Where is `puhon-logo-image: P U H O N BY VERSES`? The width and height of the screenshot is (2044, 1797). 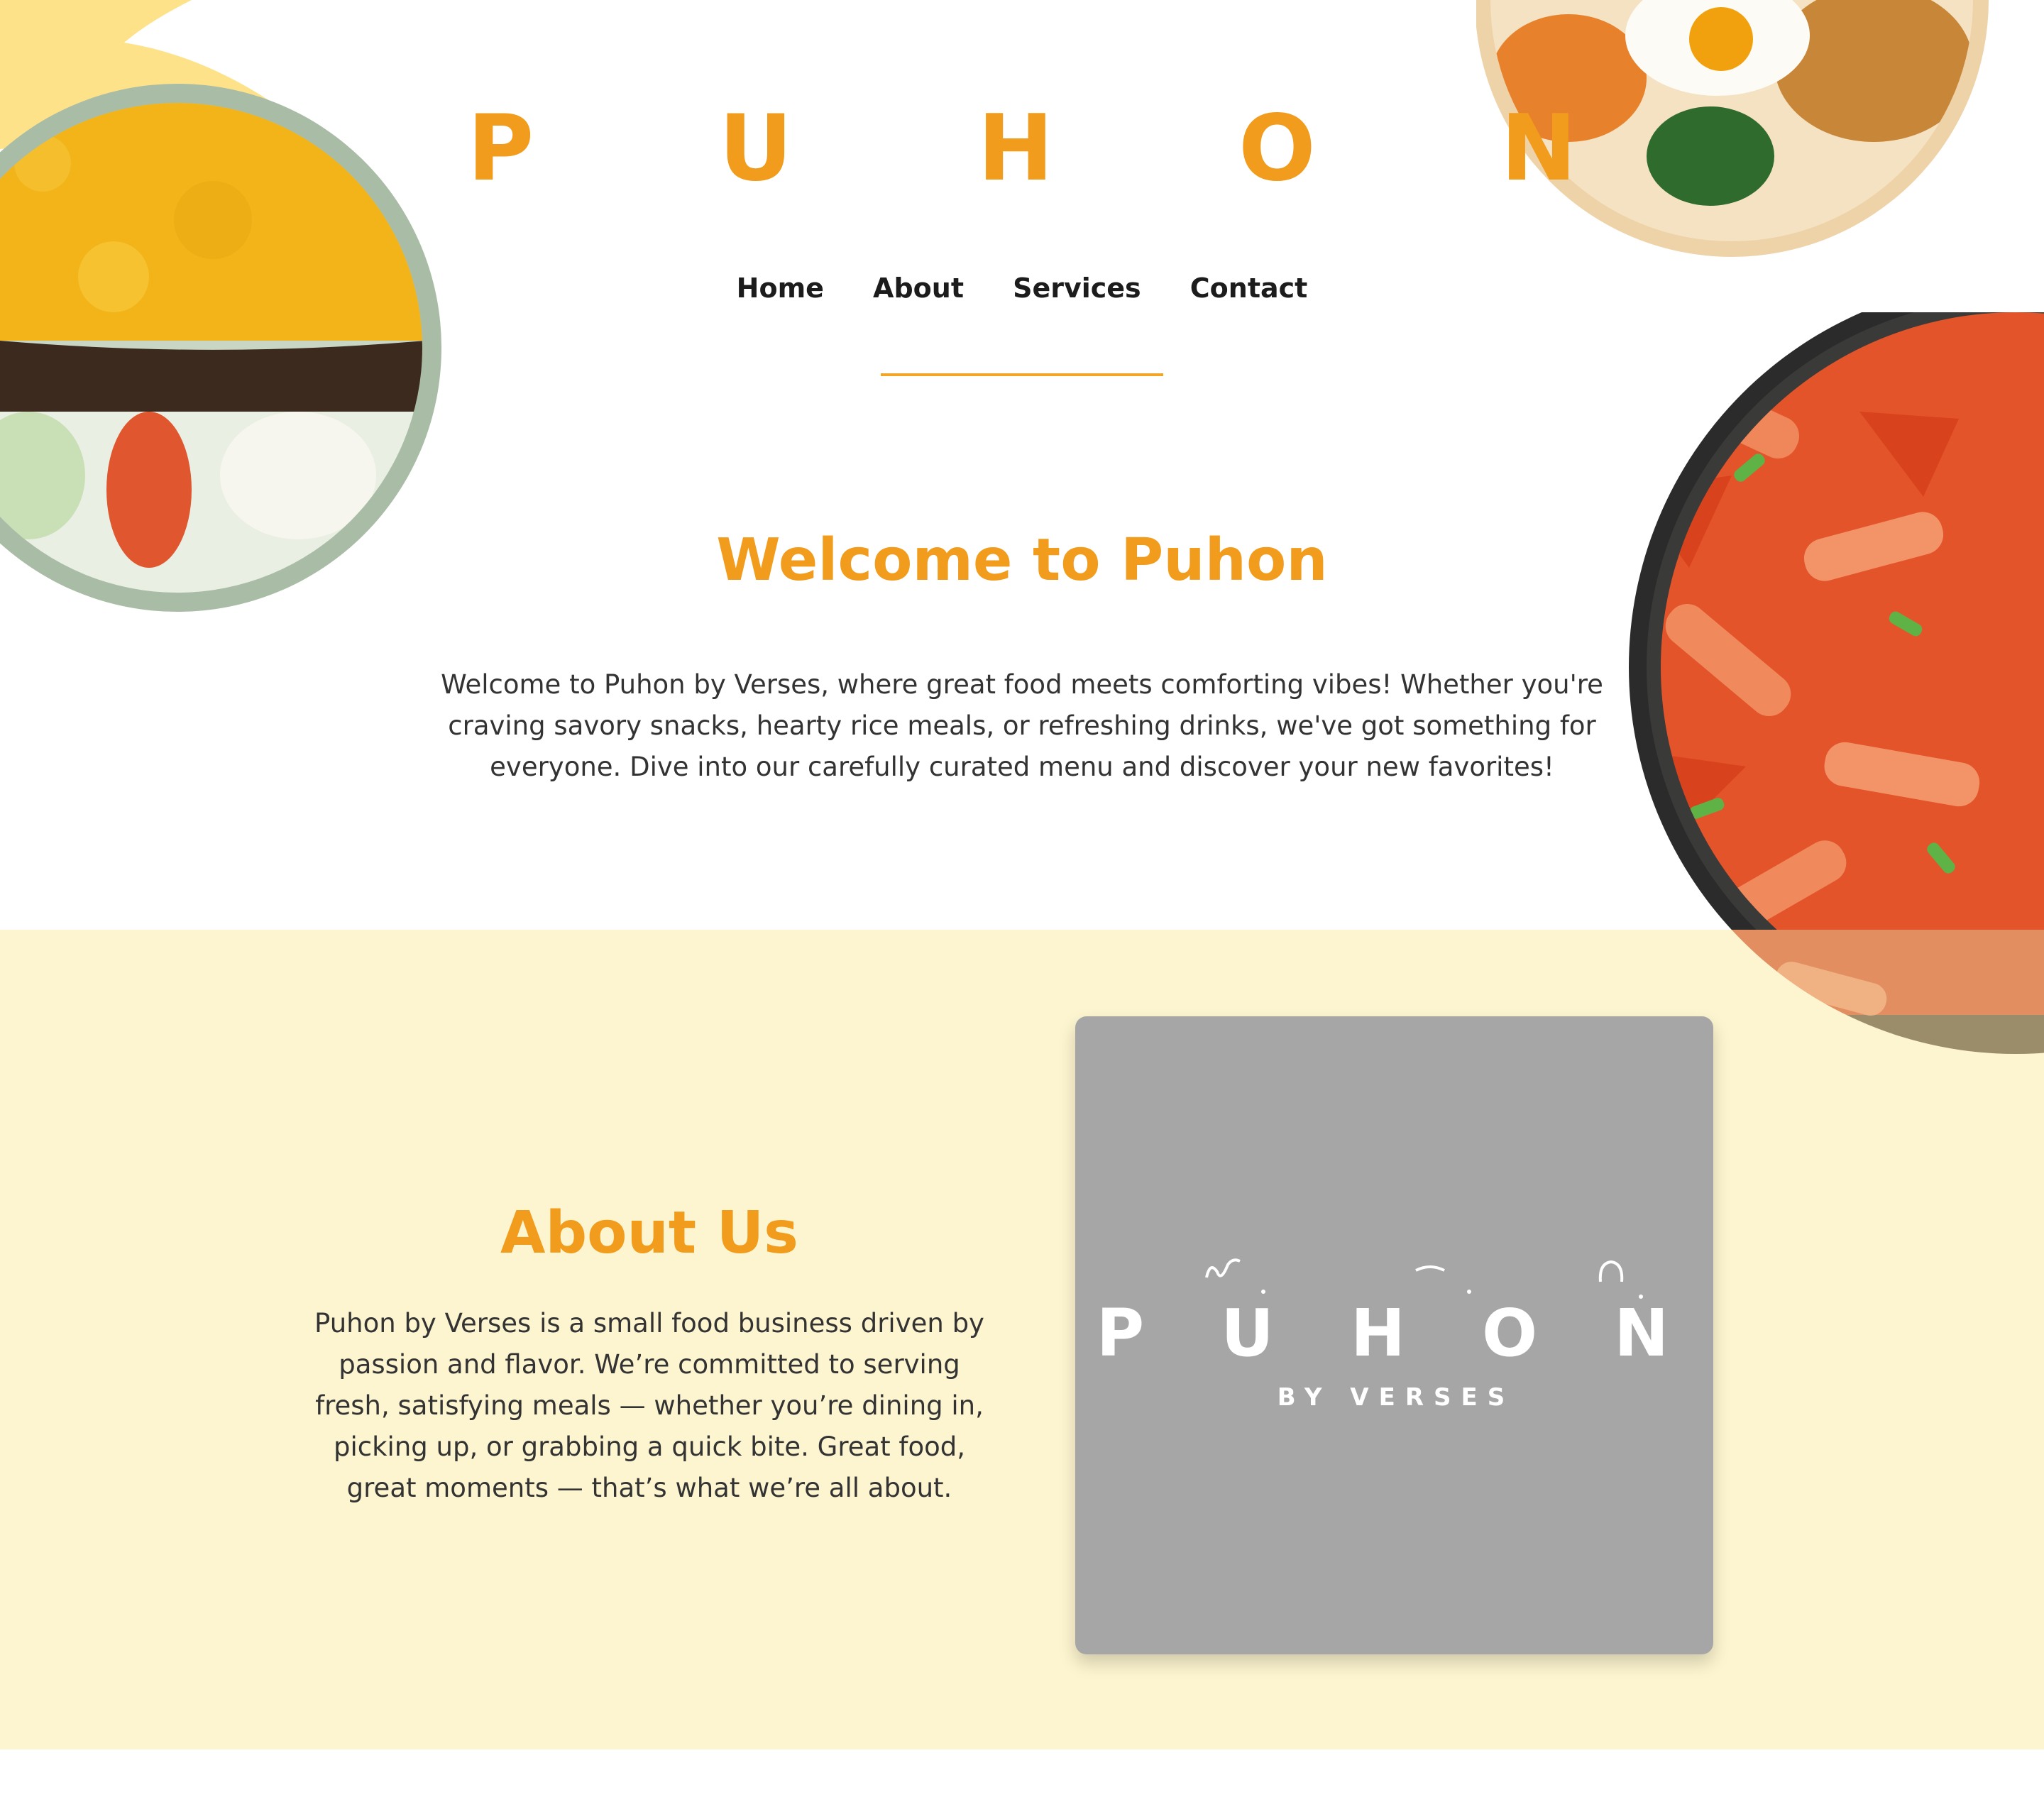
puhon-logo-image: P U H O N BY VERSES is located at coordinates (1396, 1335).